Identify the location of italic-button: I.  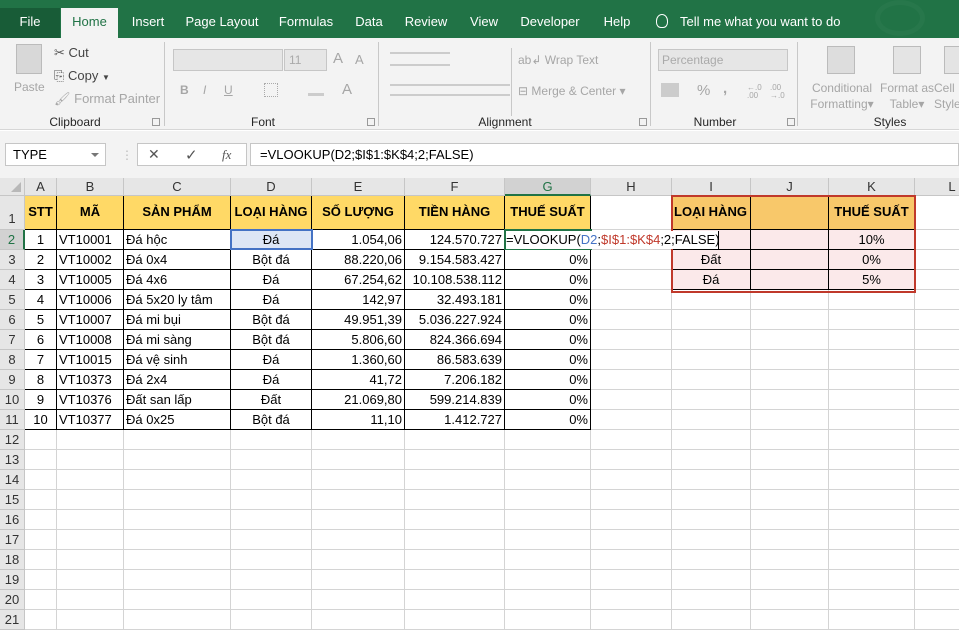
(204, 90).